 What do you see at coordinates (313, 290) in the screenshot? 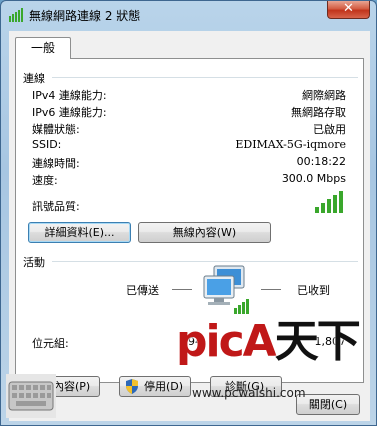
I see `received-label: 已收到` at bounding box center [313, 290].